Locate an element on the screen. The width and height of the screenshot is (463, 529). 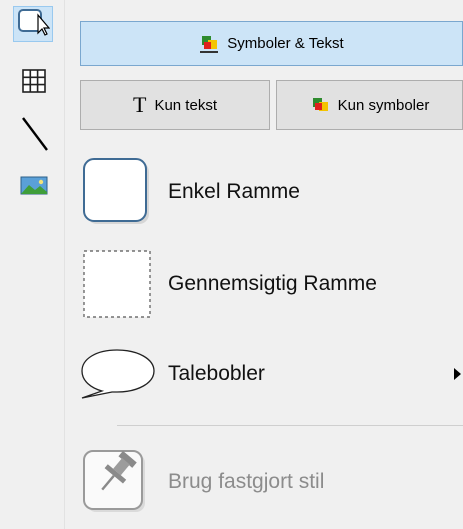
menu-item-simple-frame: Enkel Ramme is located at coordinates (267, 192).